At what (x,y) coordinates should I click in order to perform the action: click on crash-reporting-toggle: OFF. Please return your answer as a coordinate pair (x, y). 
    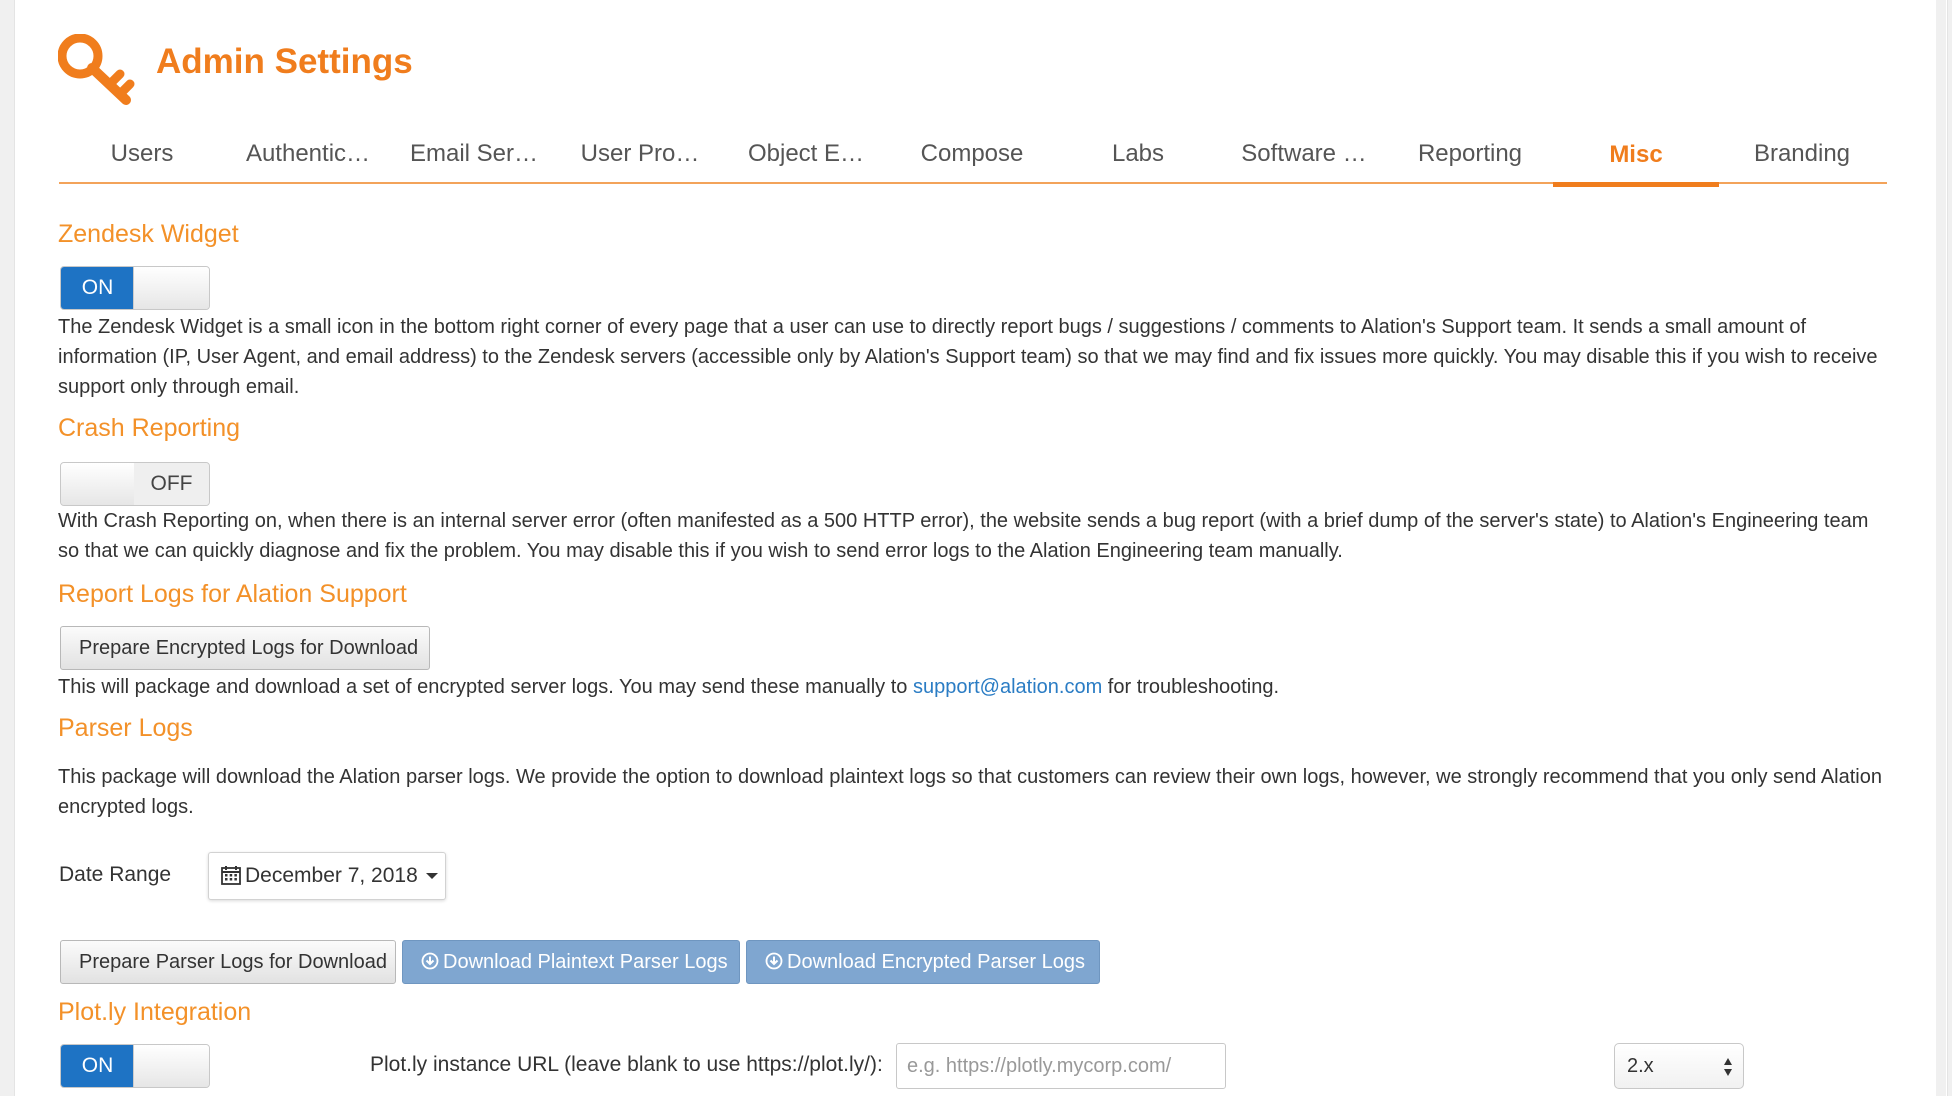
    Looking at the image, I should click on (135, 484).